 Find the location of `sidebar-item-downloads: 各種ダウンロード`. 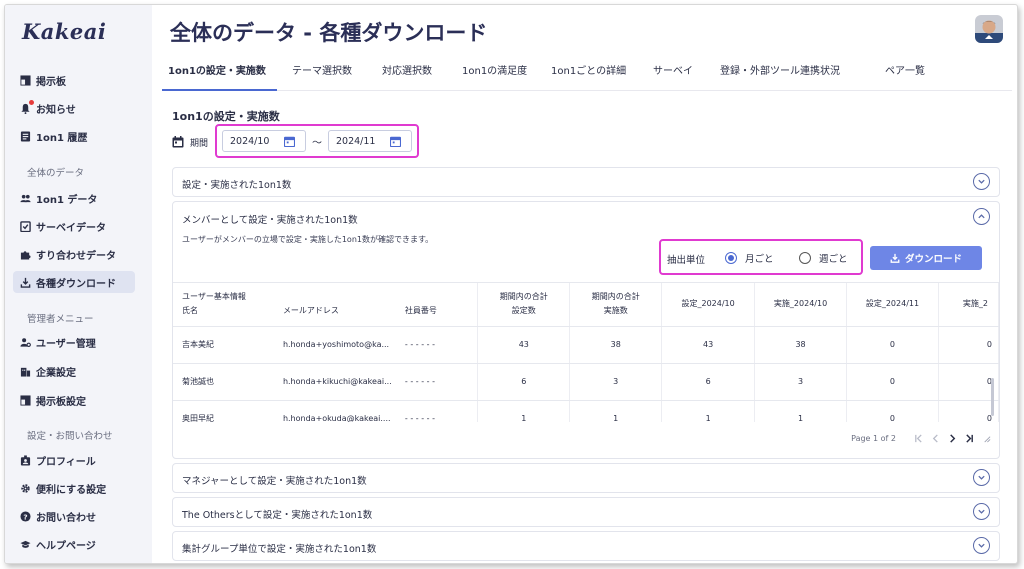

sidebar-item-downloads: 各種ダウンロード is located at coordinates (74, 282).